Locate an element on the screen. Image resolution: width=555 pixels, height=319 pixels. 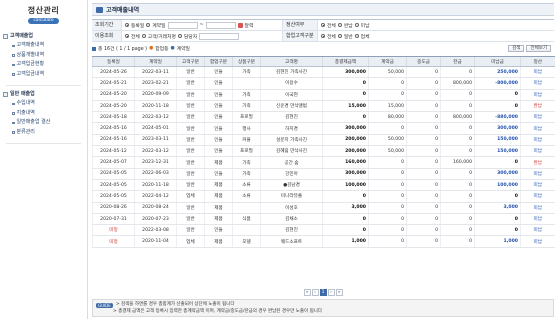
table-cell is located at coordinates (246, 208).